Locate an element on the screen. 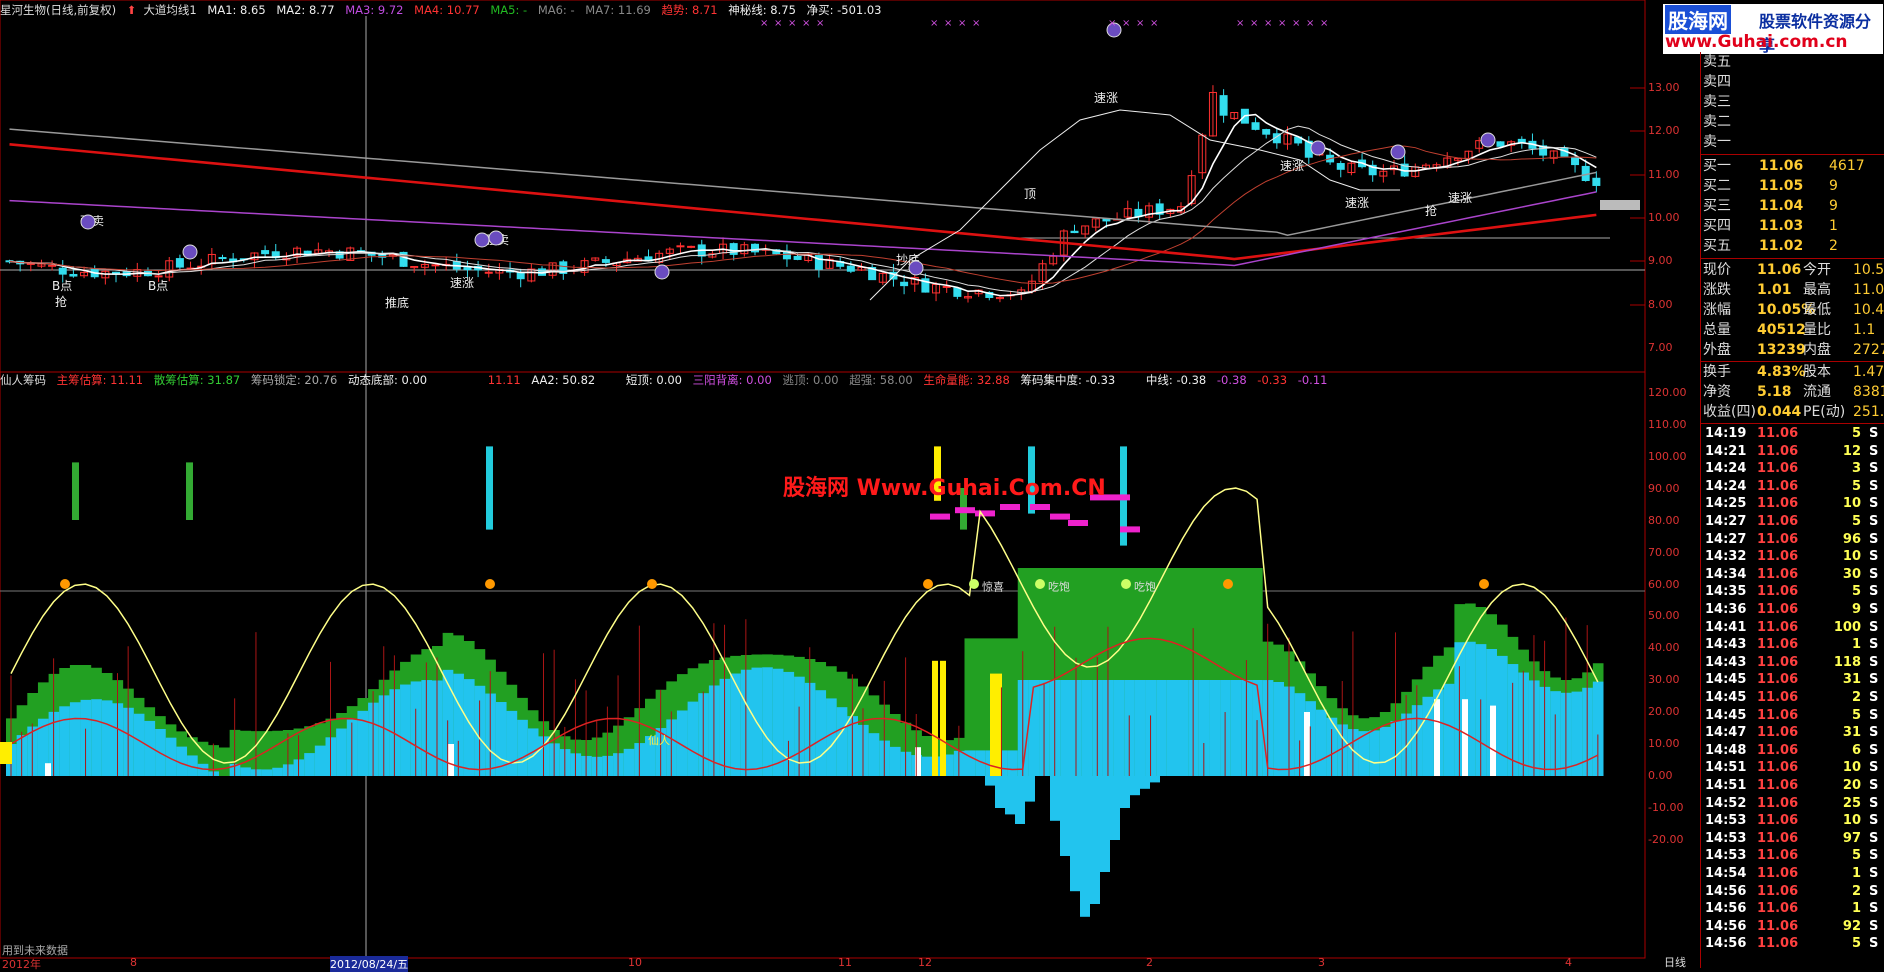 This screenshot has height=972, width=1884. time-tick-label: 2012/08/24/五 is located at coordinates (369, 964).